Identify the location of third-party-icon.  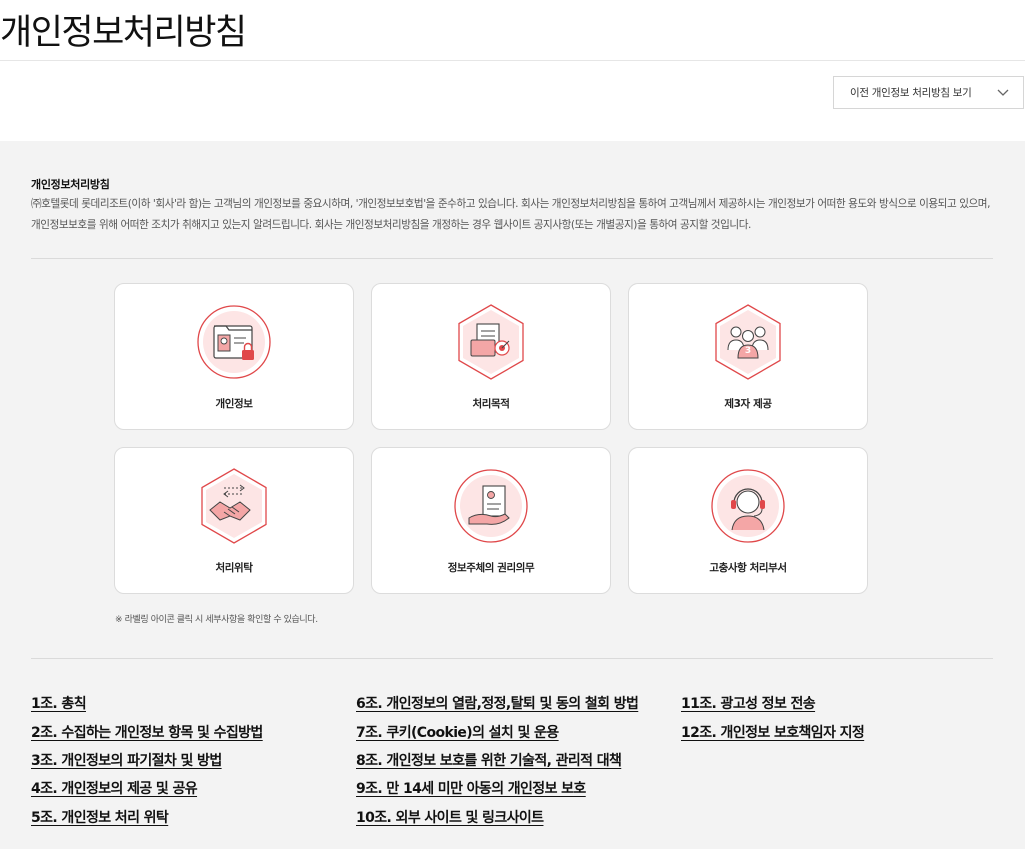
(748, 342).